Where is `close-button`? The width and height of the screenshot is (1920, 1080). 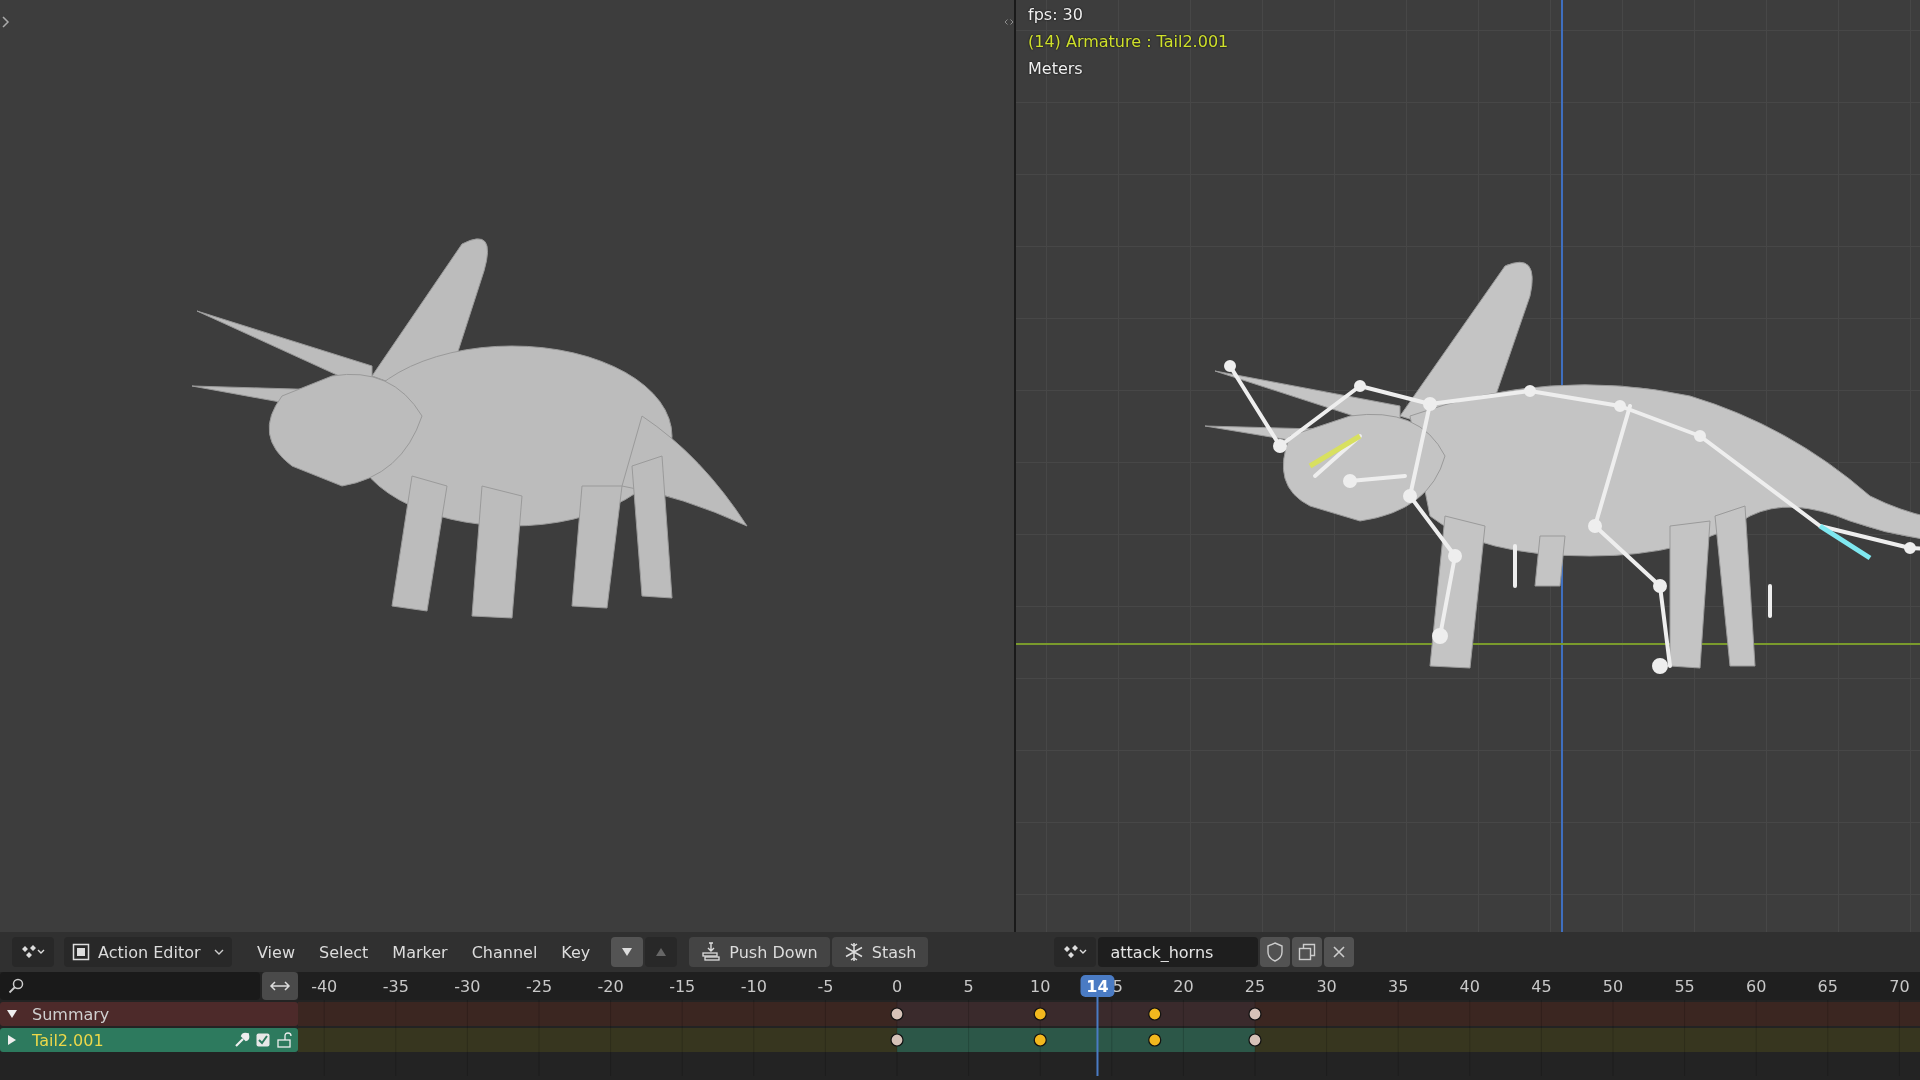 close-button is located at coordinates (1339, 952).